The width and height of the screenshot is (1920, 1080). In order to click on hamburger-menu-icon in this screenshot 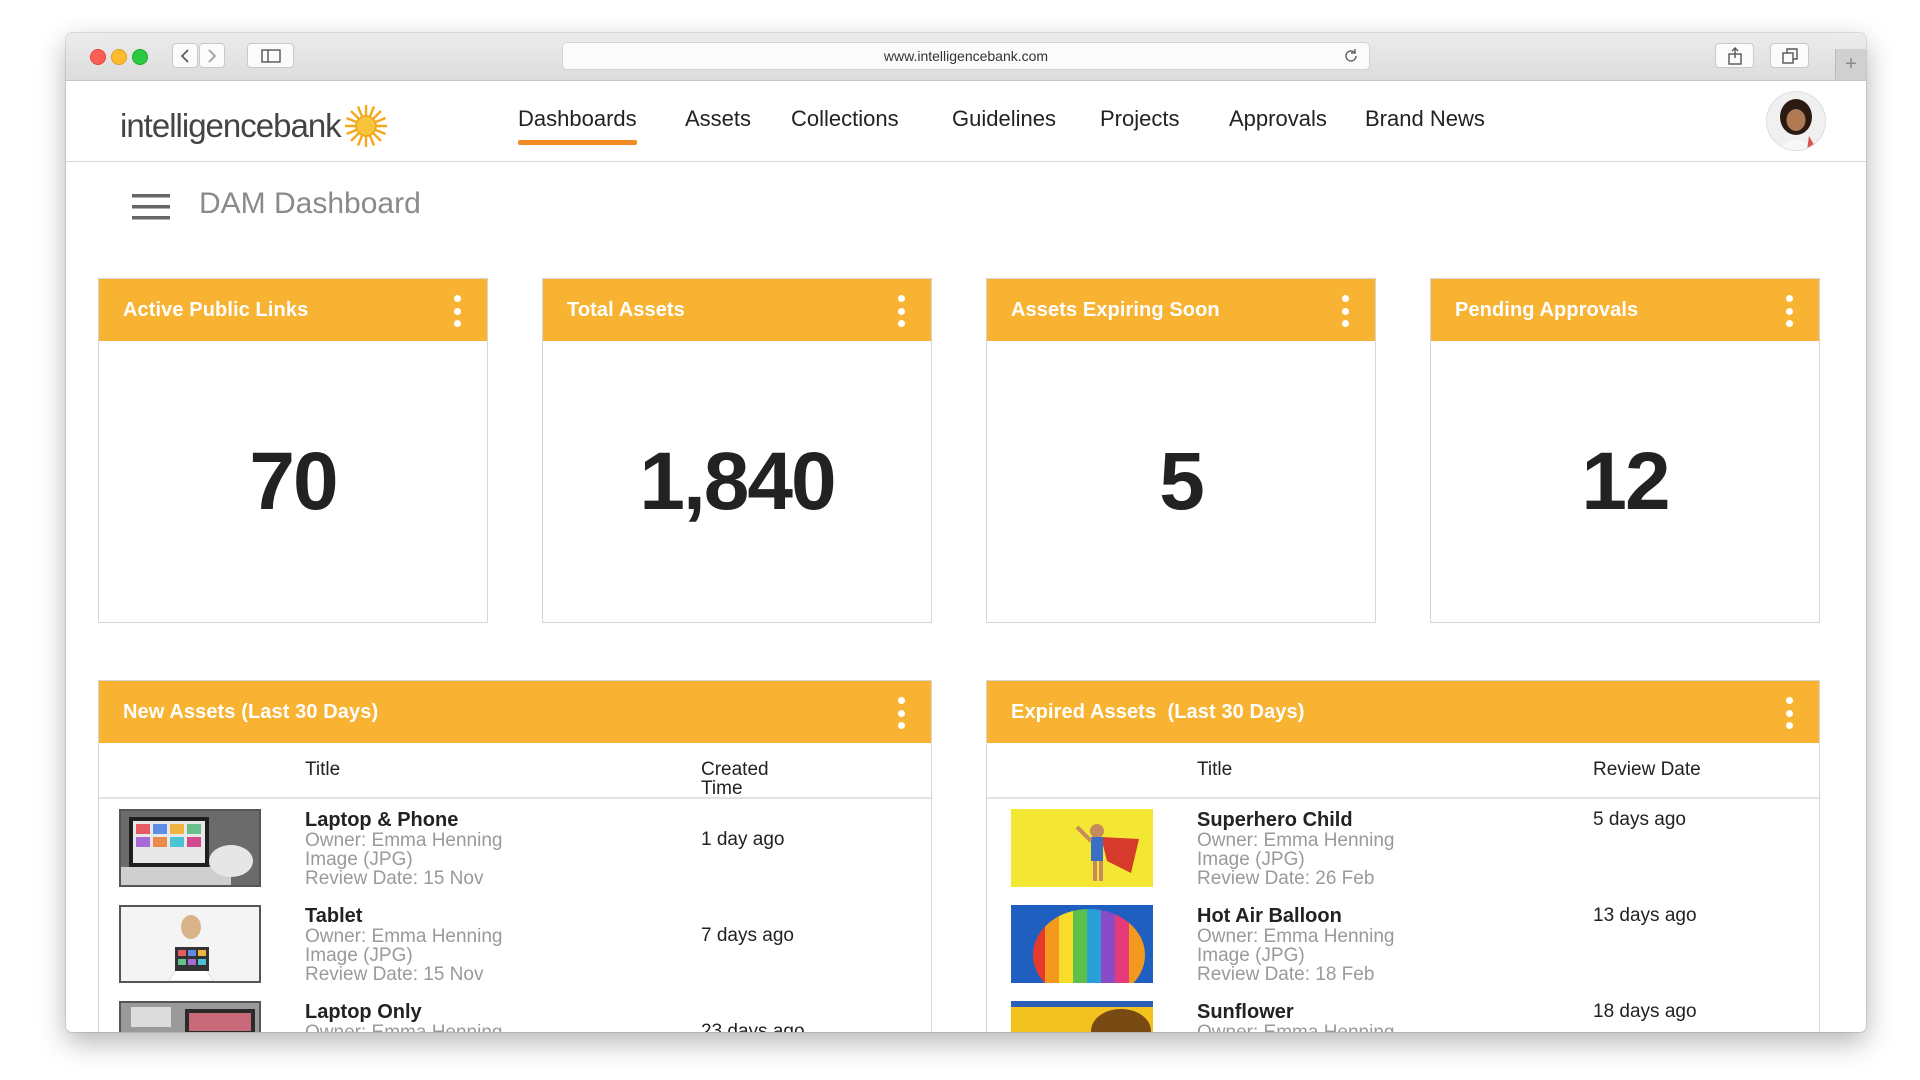, I will do `click(151, 207)`.